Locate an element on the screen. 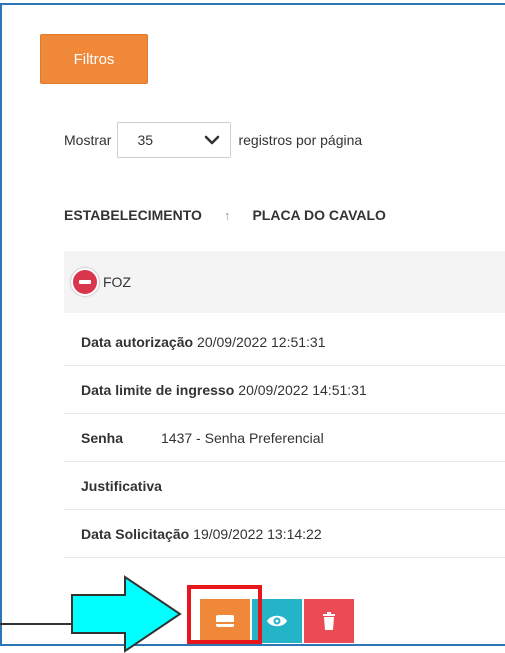 This screenshot has width=505, height=653. detail-row-password: Senha 1437 - Senha Preferencial is located at coordinates (284, 438).